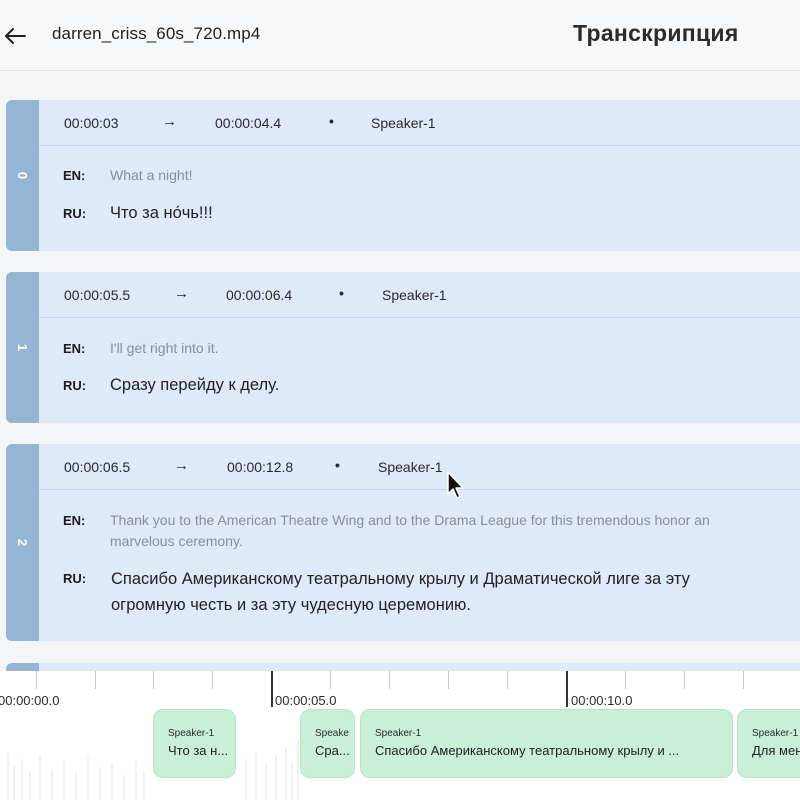  I want to click on segment-index-strip: 1, so click(22, 347).